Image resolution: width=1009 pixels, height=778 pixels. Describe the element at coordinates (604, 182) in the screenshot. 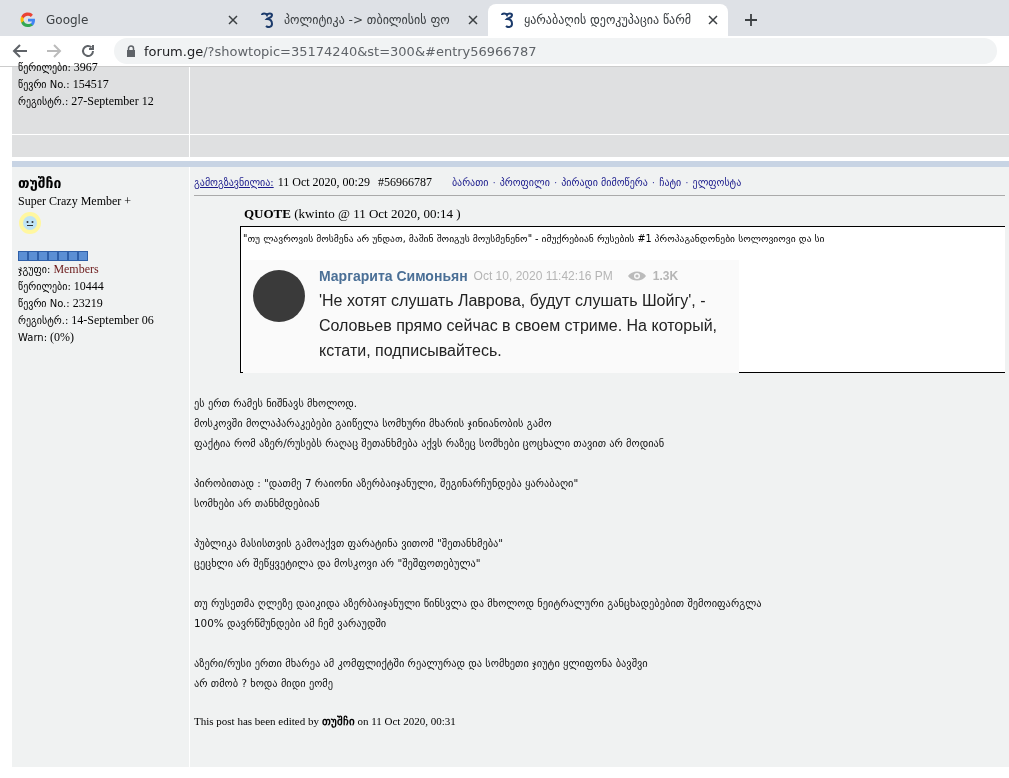

I see `user-link: პირადი მიმოწერა` at that location.